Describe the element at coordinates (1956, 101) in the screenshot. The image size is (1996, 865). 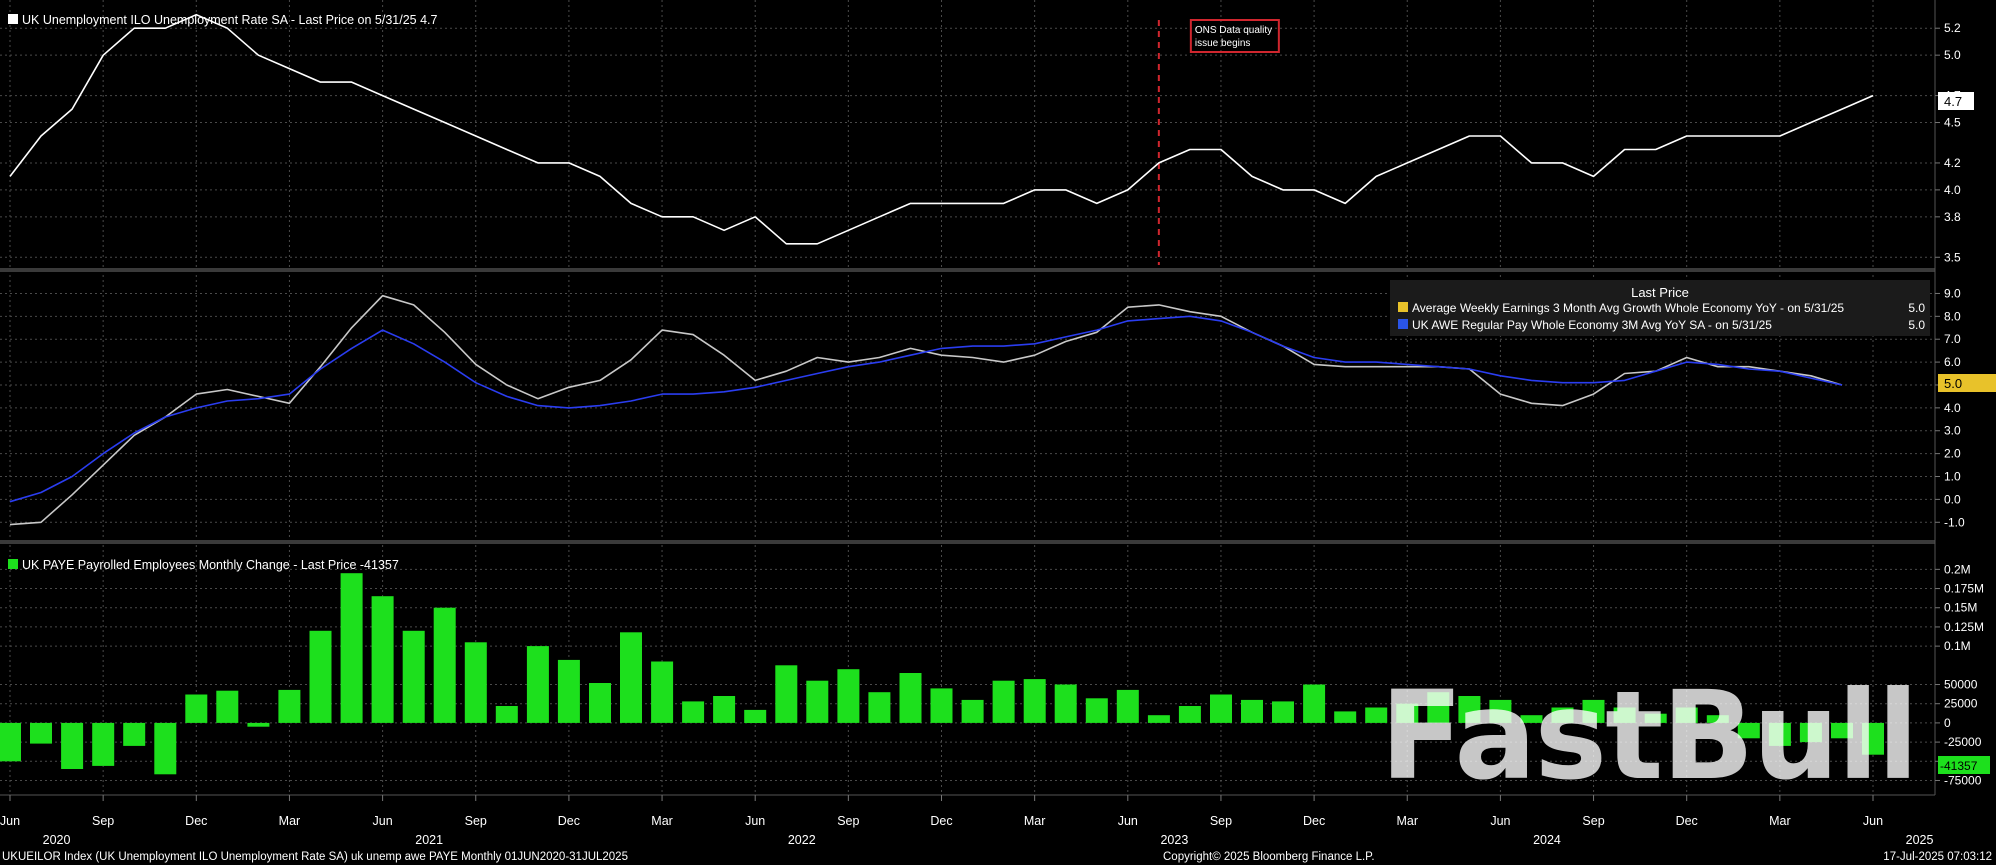
I see `last-value-tag-top: 4.7` at that location.